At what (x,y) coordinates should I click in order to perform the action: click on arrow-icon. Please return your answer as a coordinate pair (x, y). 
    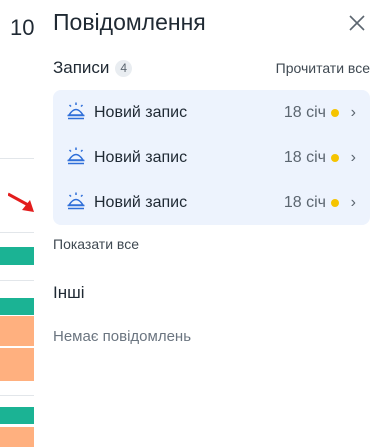
    Looking at the image, I should click on (21, 202).